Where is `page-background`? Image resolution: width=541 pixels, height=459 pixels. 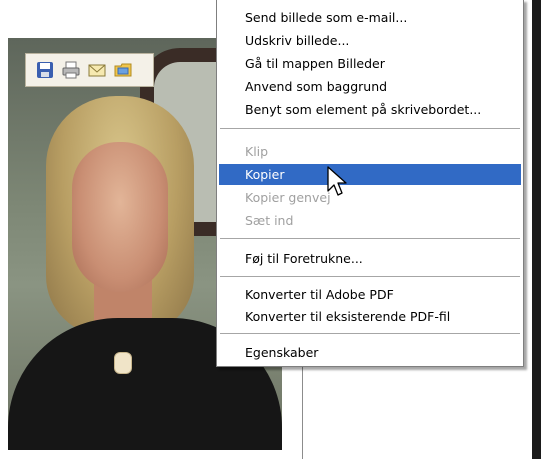
page-background is located at coordinates (107, 15).